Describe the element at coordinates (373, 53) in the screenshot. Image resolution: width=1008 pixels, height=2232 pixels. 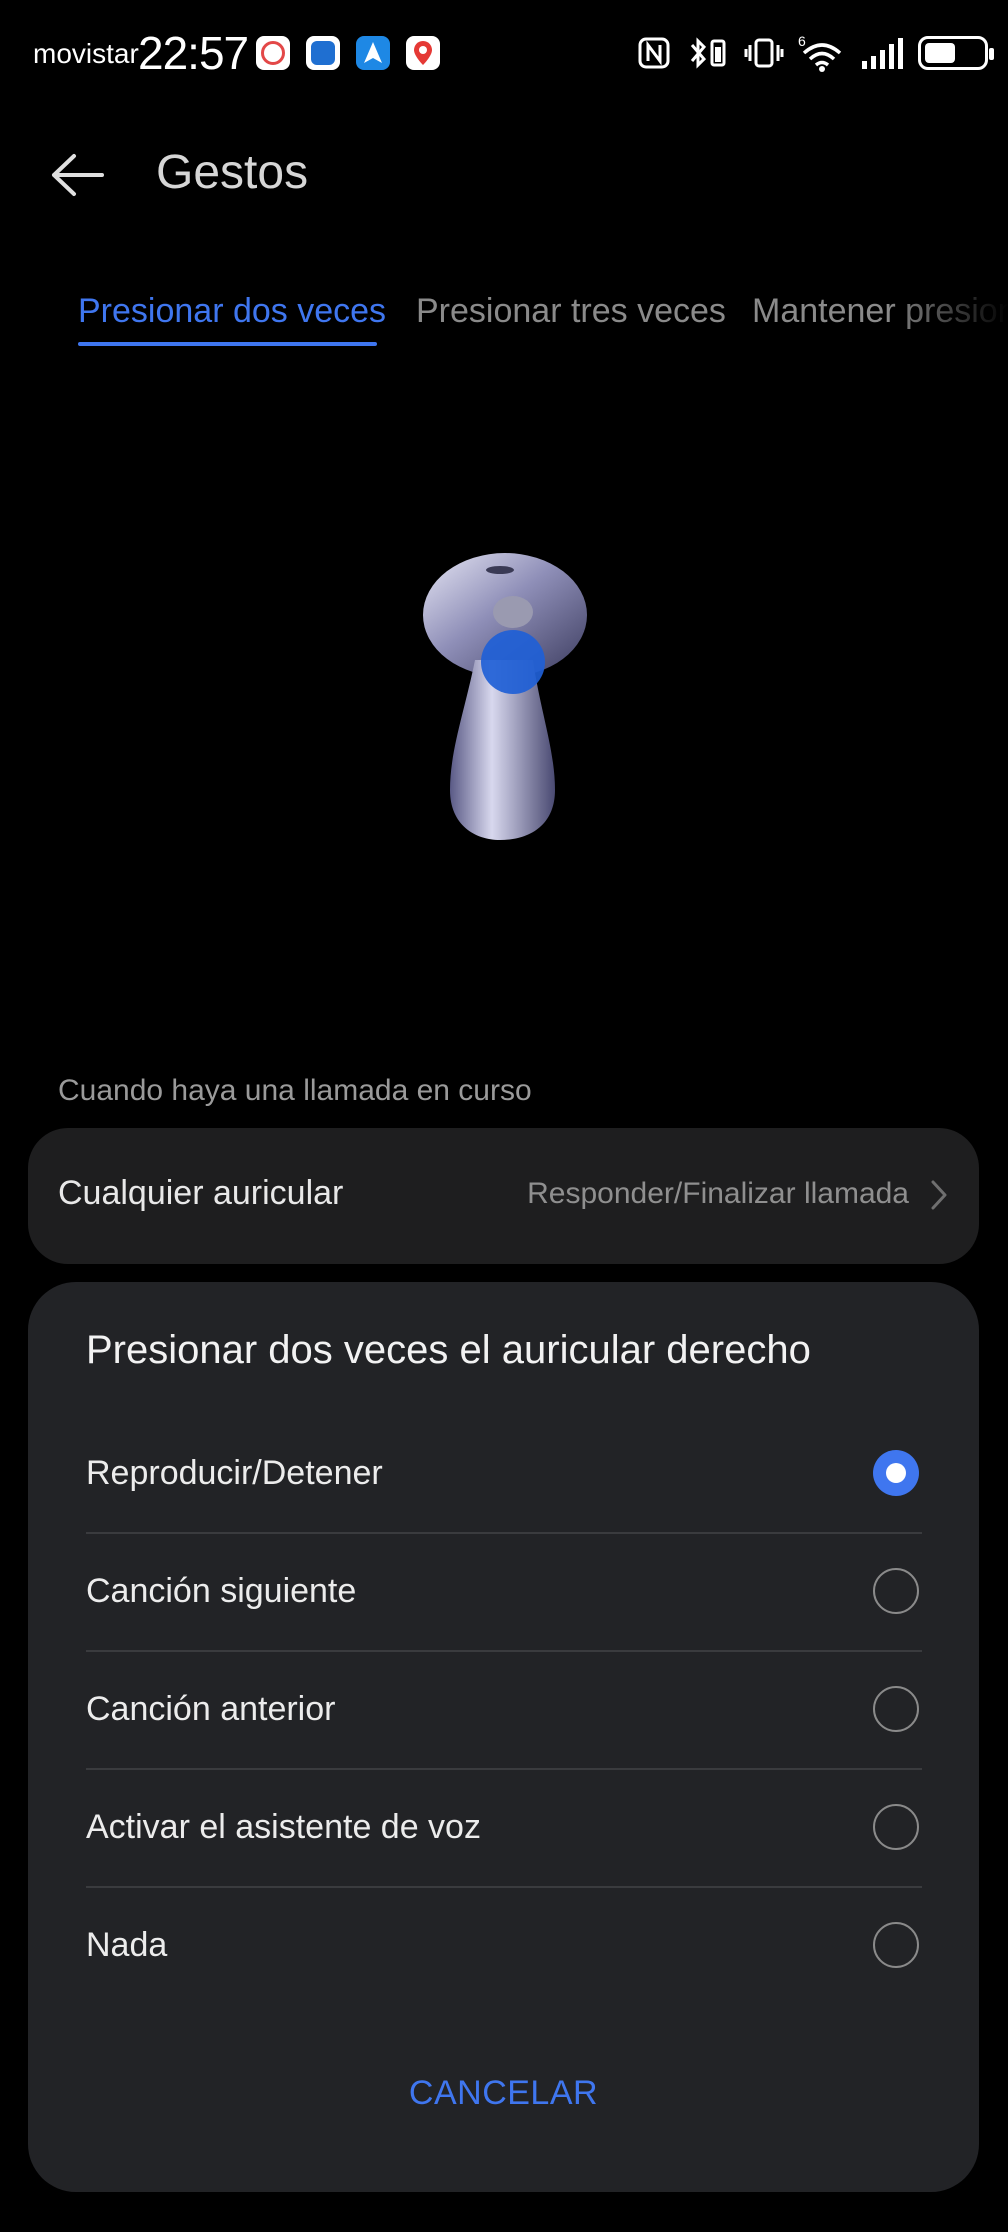
I see `navigation-app-icon` at that location.